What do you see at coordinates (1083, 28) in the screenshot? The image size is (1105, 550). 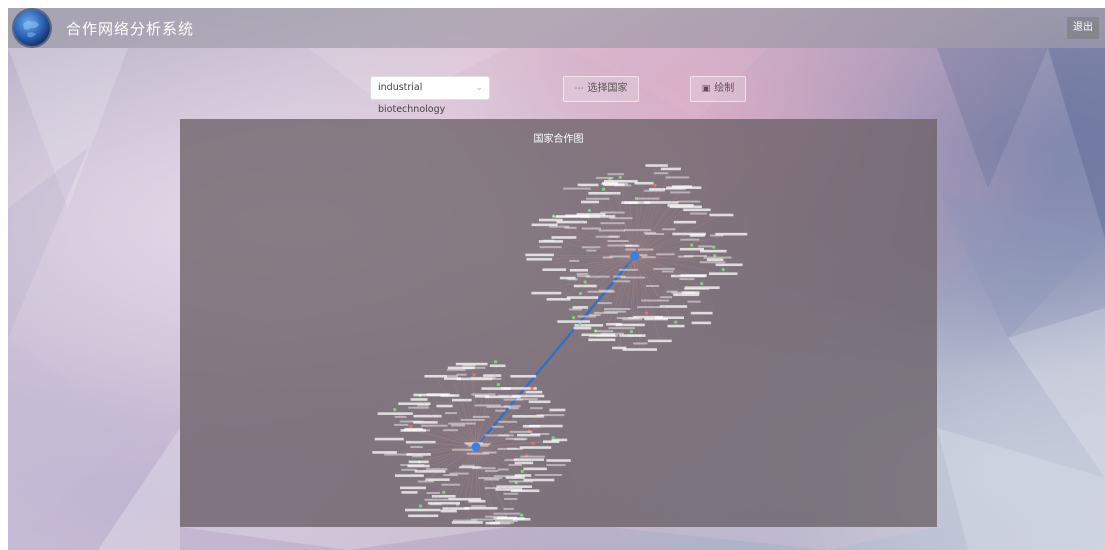 I see `logout-button: 退出` at bounding box center [1083, 28].